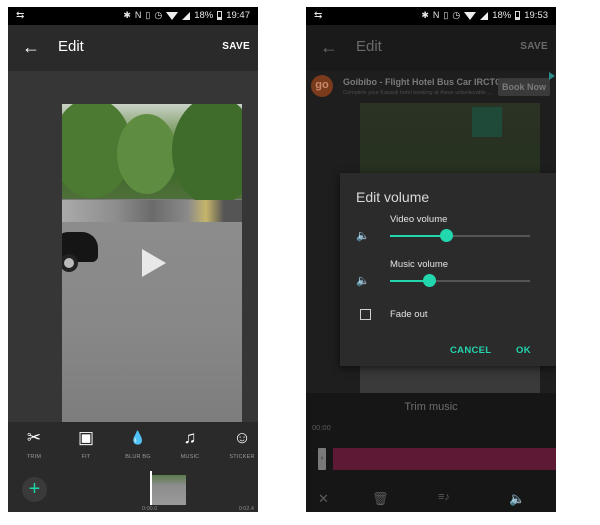  I want to click on fade-out-checkbox, so click(365, 314).